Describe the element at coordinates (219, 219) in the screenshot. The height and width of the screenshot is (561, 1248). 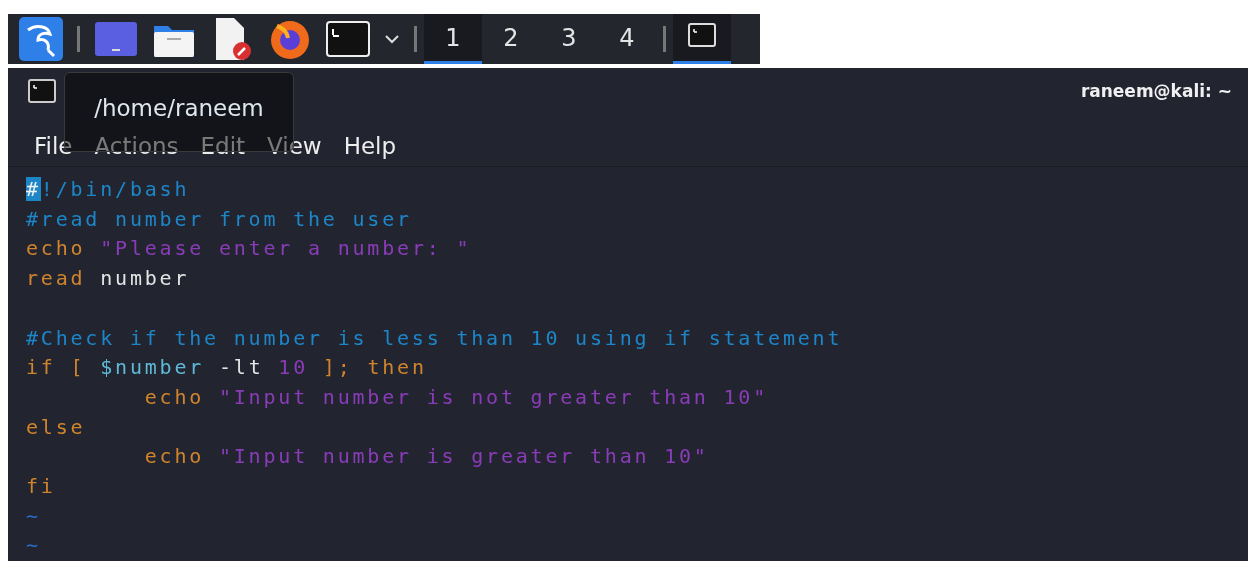
I see `code-line: #read number from the user` at that location.